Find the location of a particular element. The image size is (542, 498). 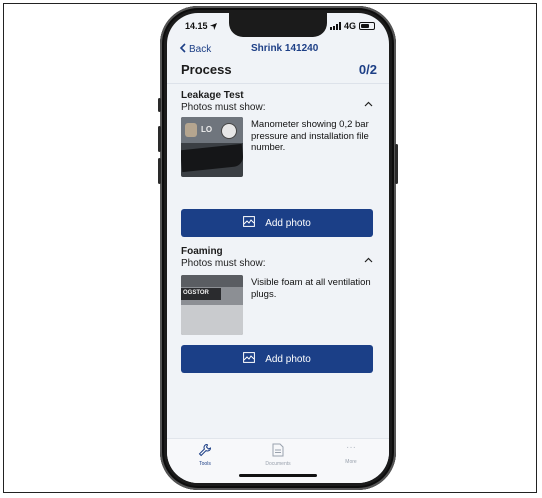

power-button is located at coordinates (396, 164).